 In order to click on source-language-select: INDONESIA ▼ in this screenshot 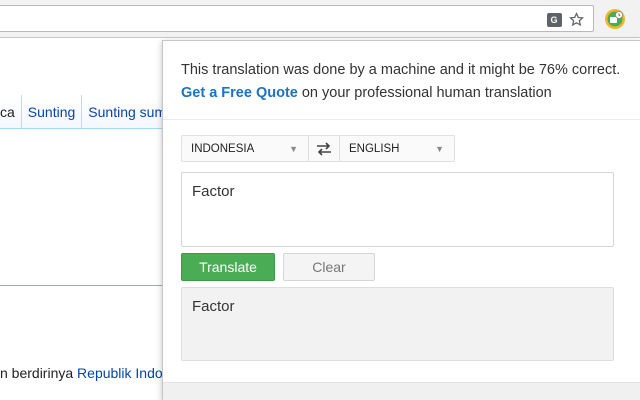, I will do `click(245, 148)`.